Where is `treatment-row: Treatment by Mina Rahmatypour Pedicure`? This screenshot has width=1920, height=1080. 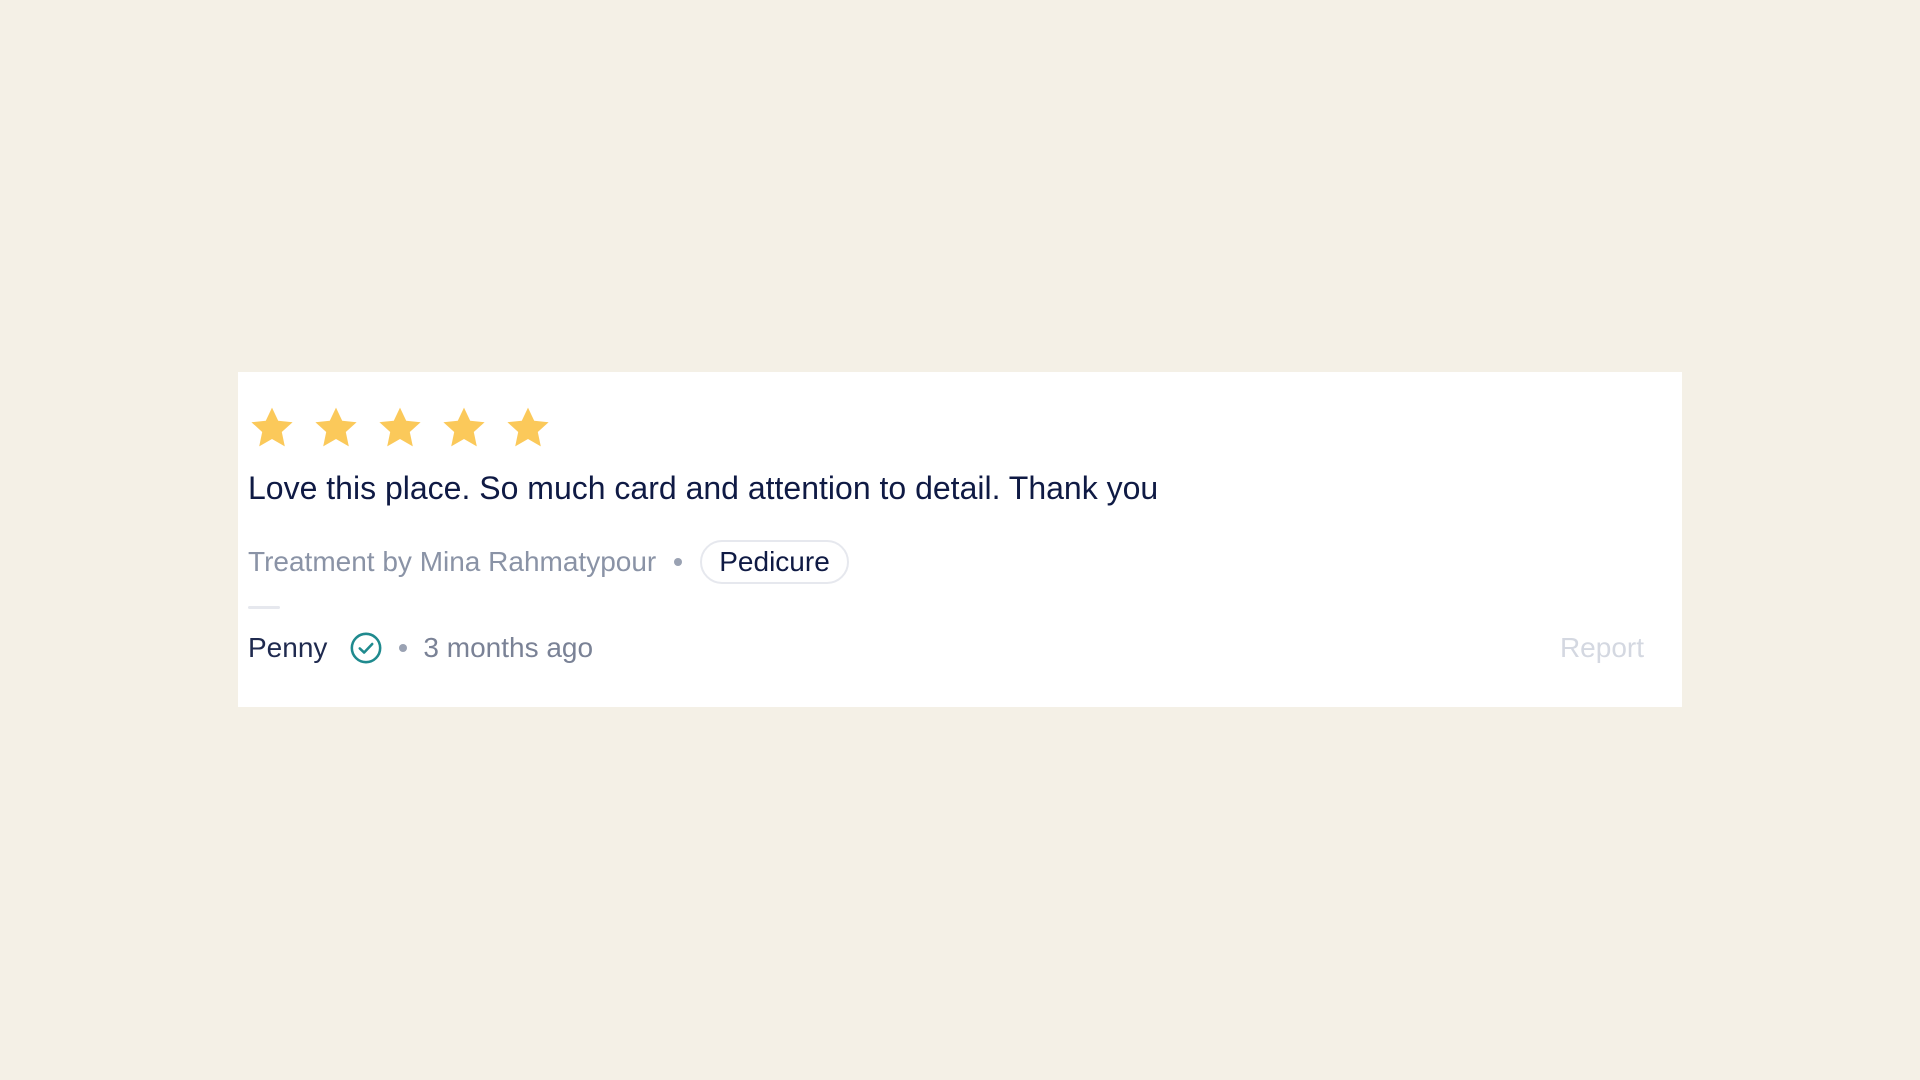
treatment-row: Treatment by Mina Rahmatypour Pedicure is located at coordinates (548, 562).